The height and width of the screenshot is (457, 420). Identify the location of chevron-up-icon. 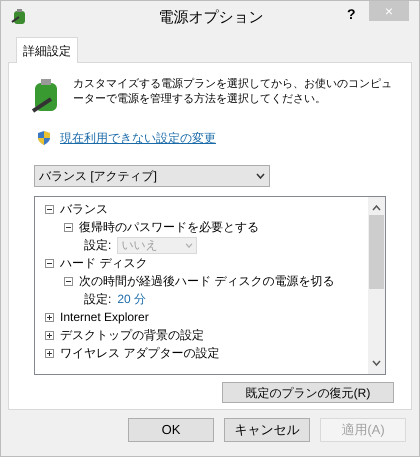
(376, 208).